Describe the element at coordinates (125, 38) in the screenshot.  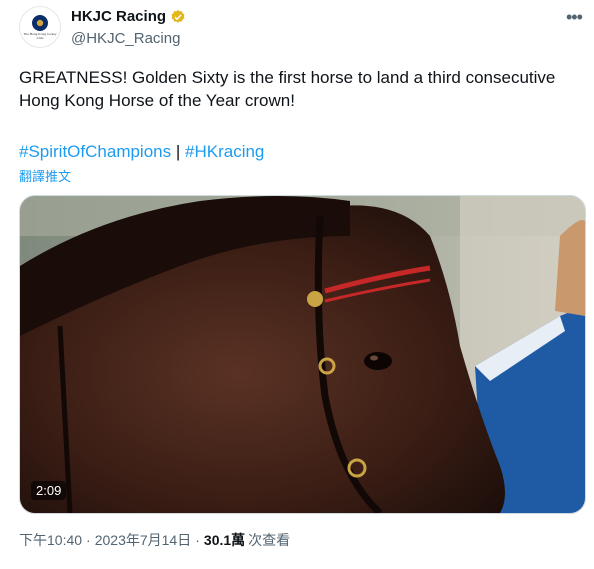
I see `handle: @HKJC_Racing` at that location.